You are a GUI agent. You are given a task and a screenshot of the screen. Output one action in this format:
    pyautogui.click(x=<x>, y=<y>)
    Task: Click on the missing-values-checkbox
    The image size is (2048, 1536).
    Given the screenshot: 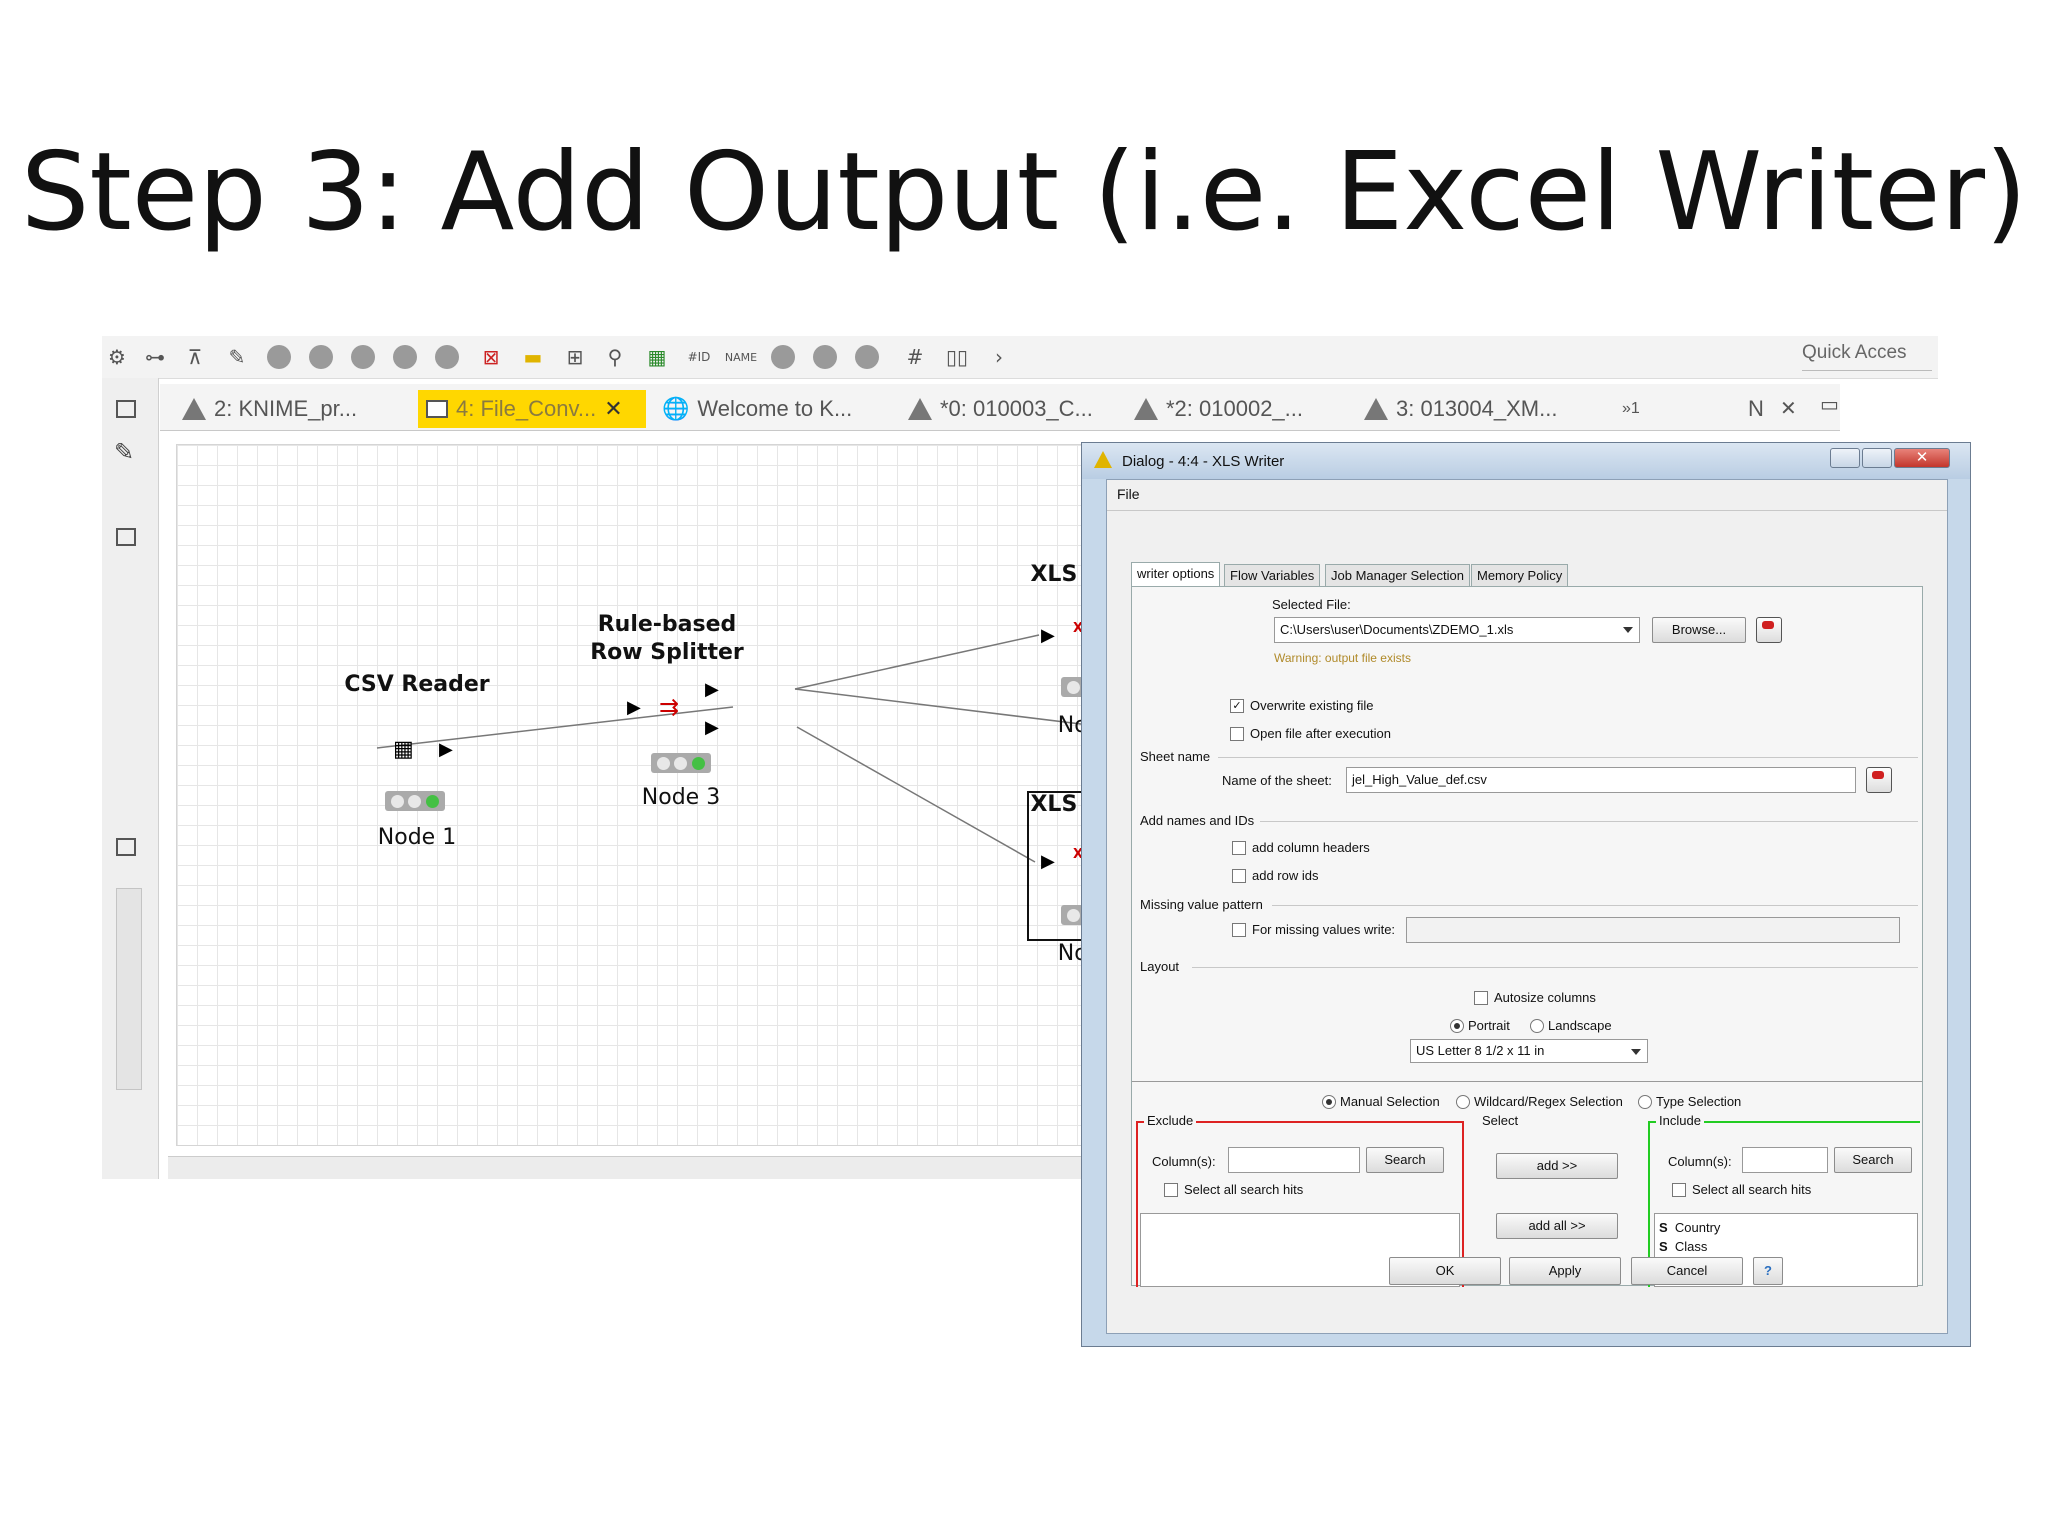 What is the action you would take?
    pyautogui.click(x=1239, y=930)
    